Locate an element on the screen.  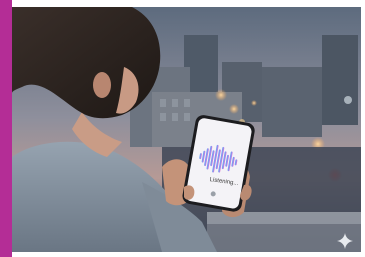
accent-side-bar is located at coordinates (6, 128).